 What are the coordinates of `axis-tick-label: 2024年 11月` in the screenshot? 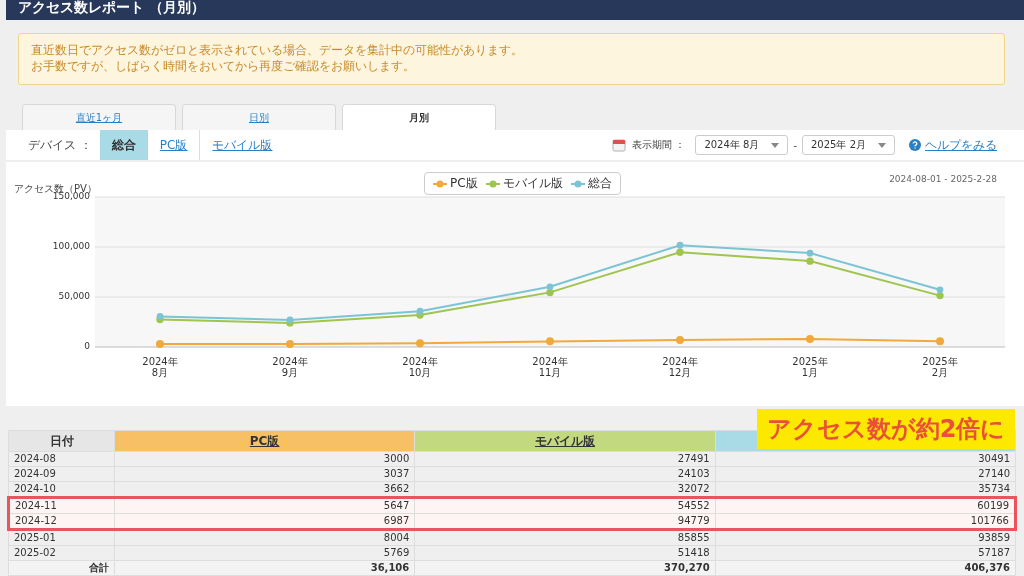 It's located at (550, 367).